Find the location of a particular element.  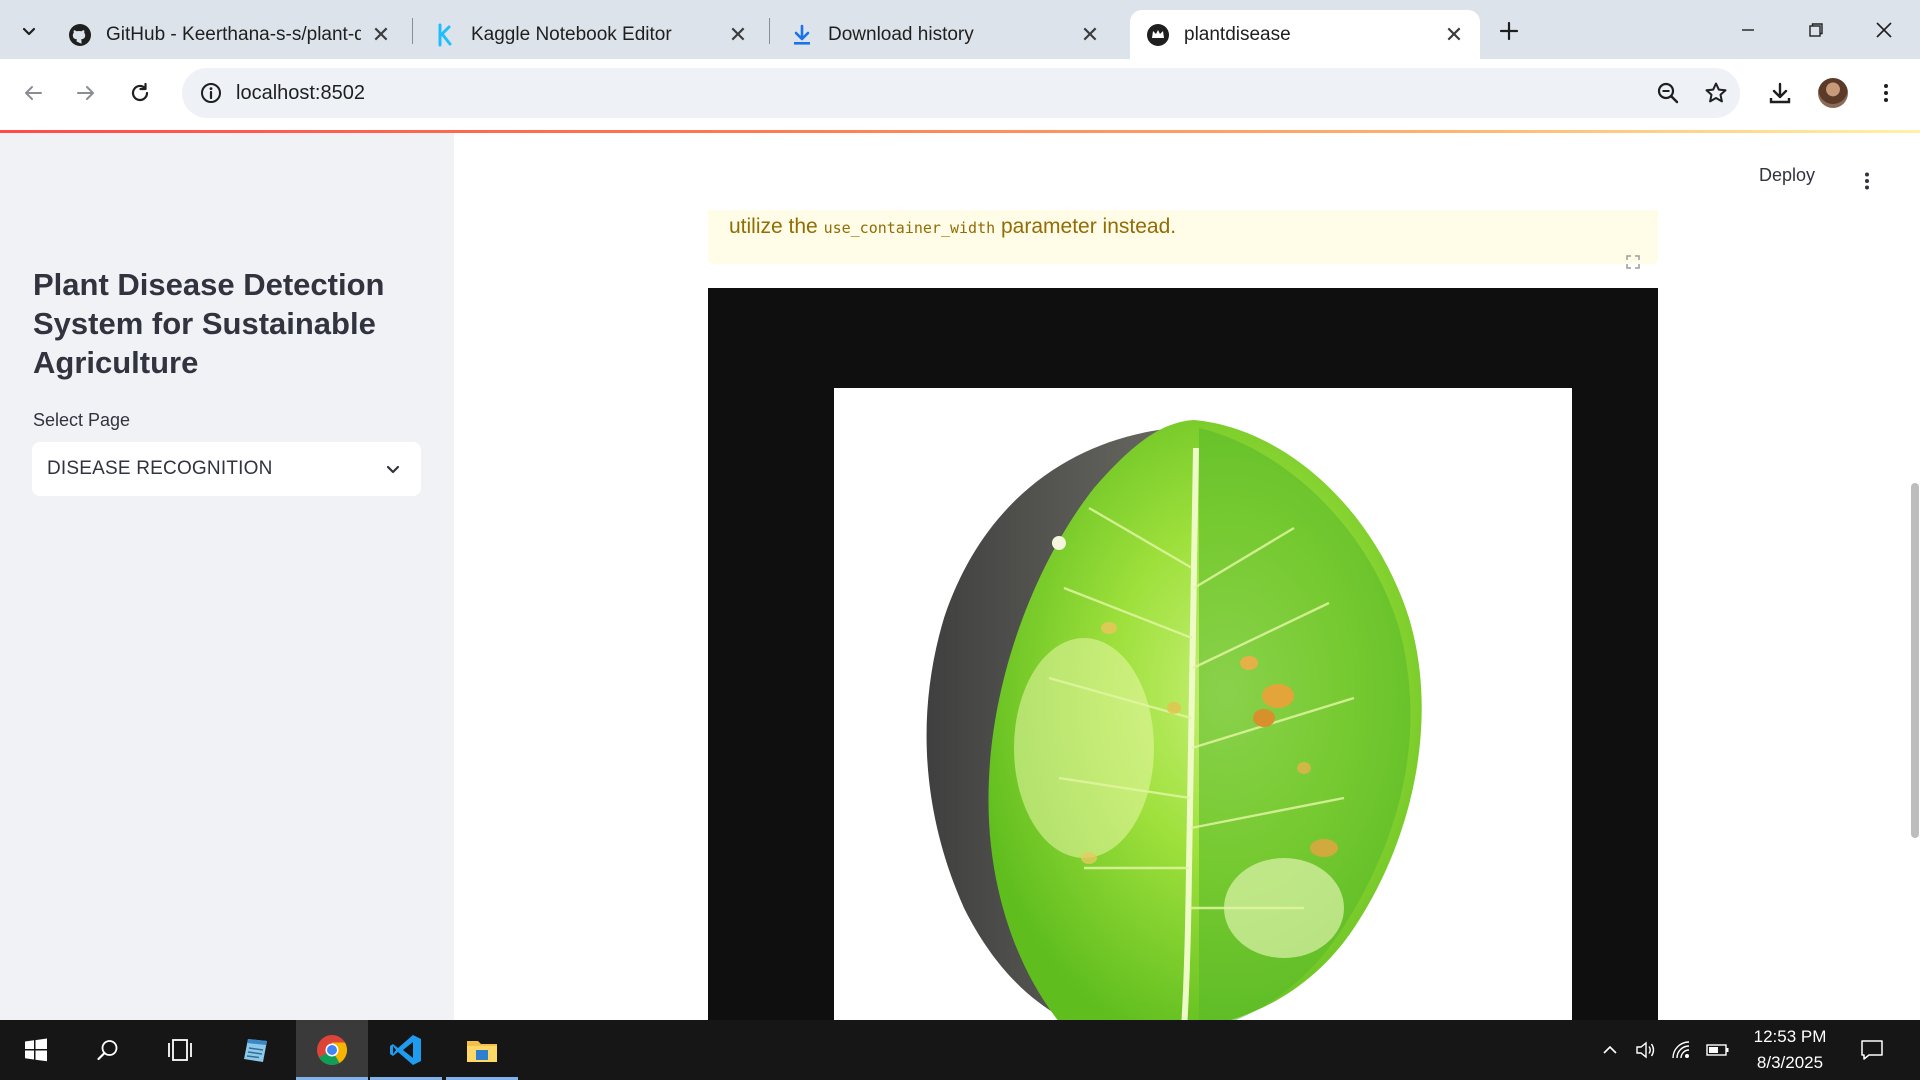

fullscreen-icon is located at coordinates (1633, 262).